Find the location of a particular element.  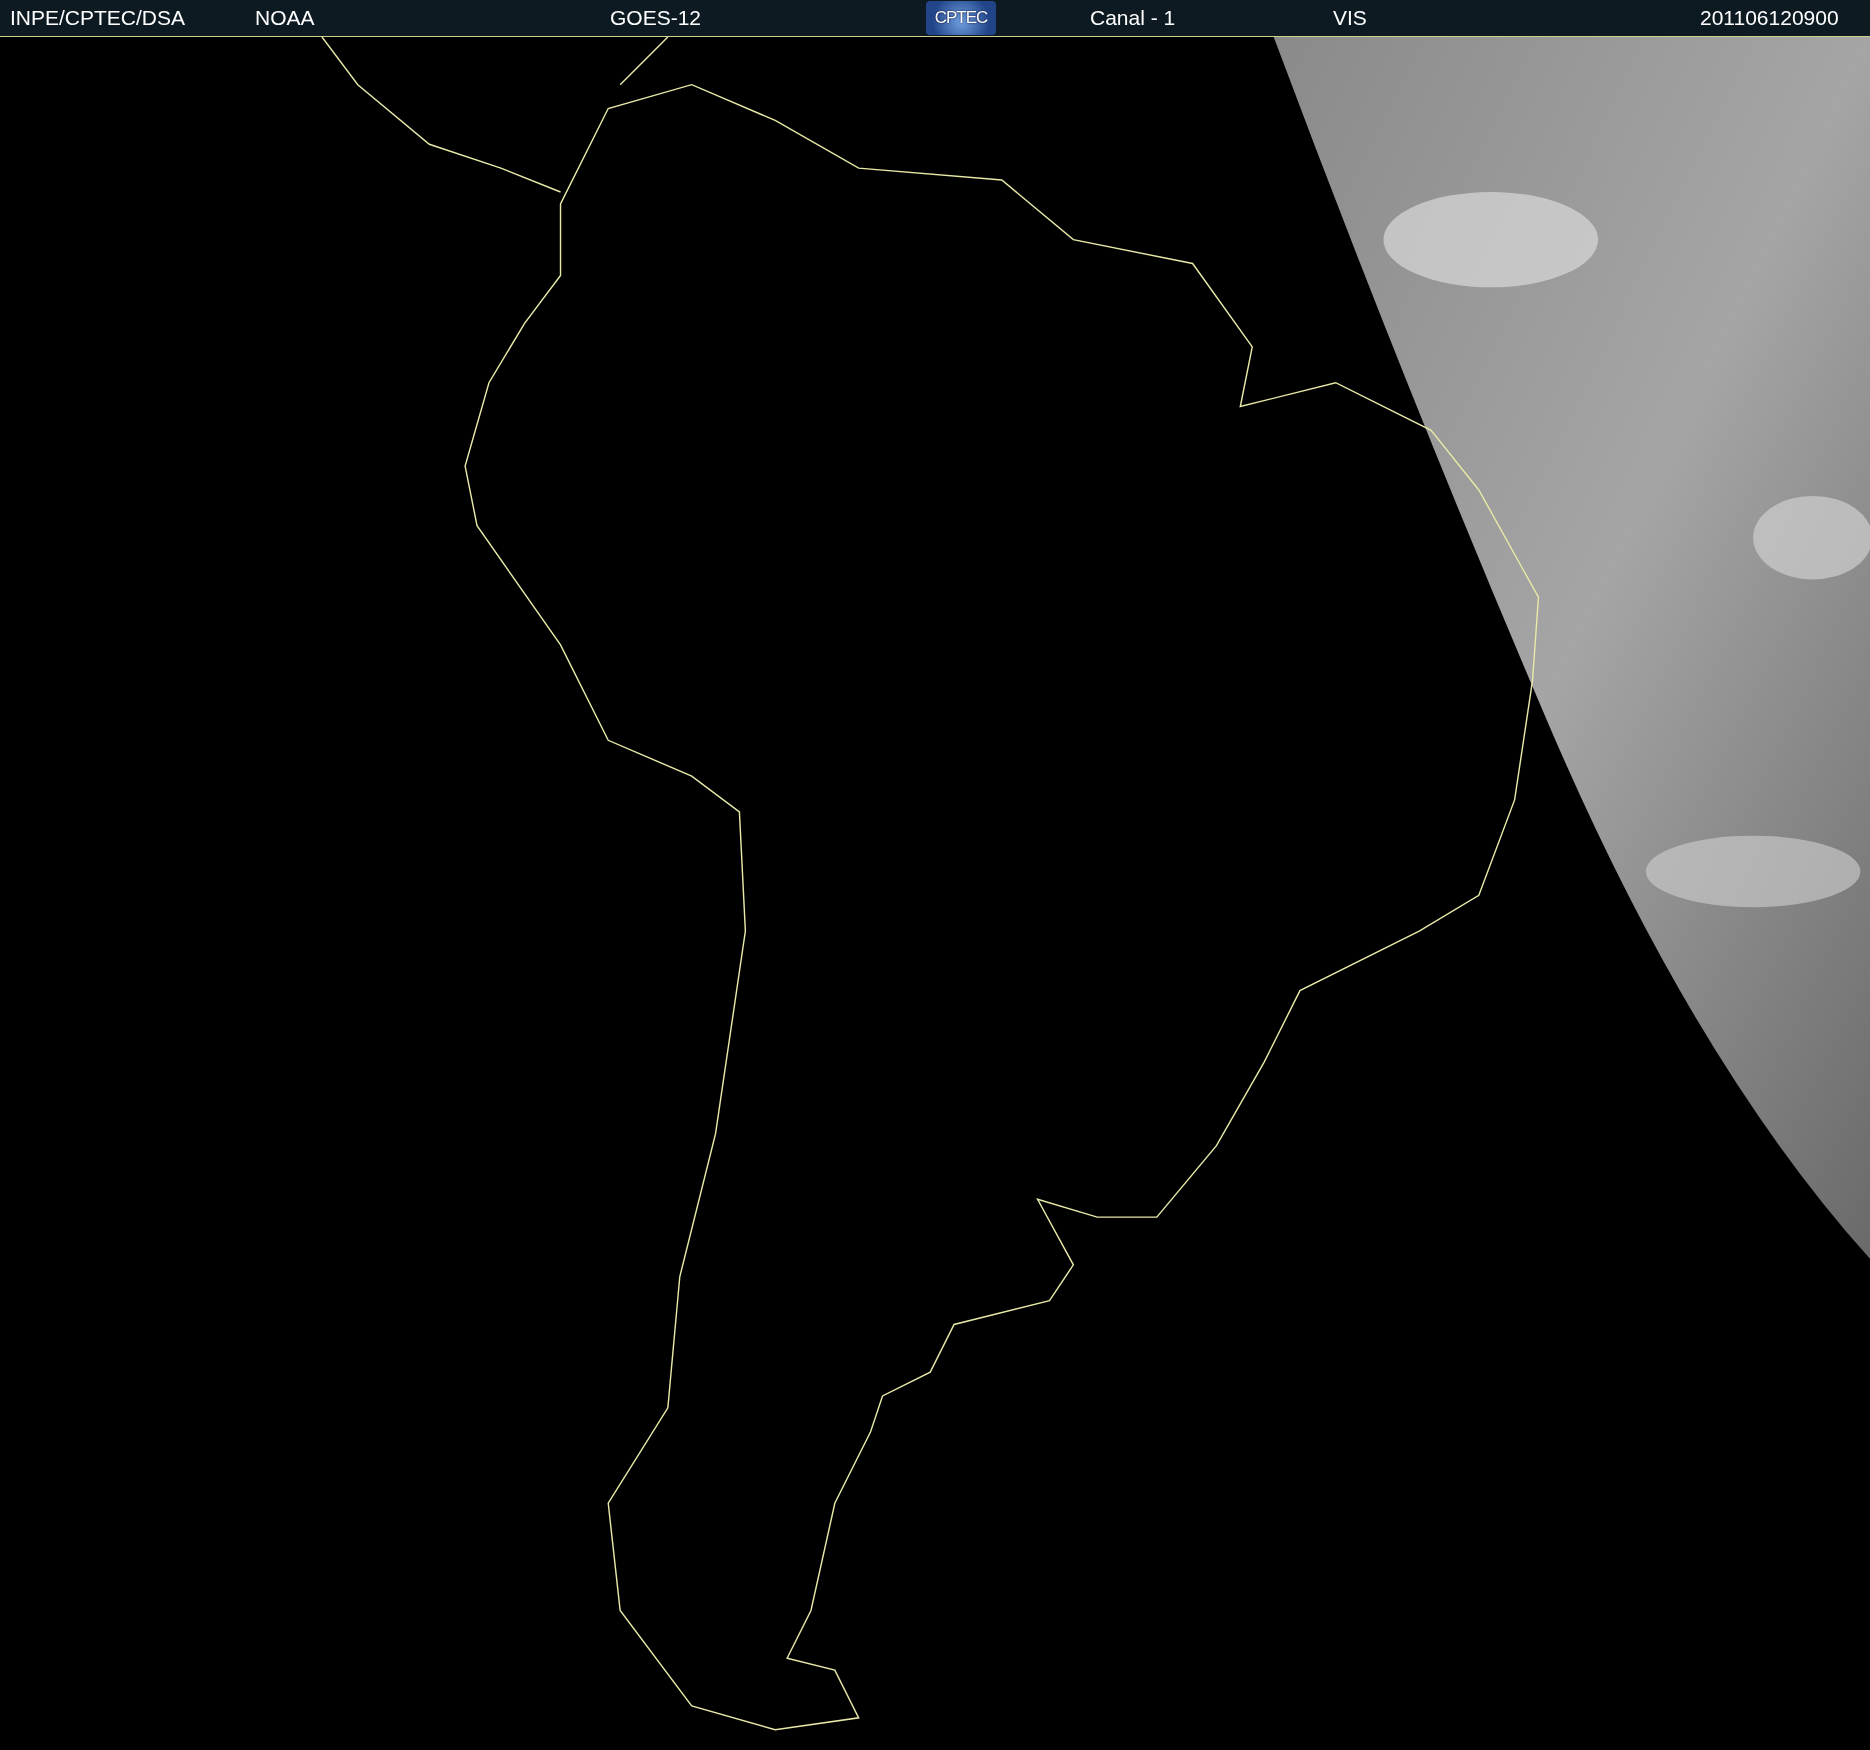

header-label: GOES-12 is located at coordinates (656, 18).